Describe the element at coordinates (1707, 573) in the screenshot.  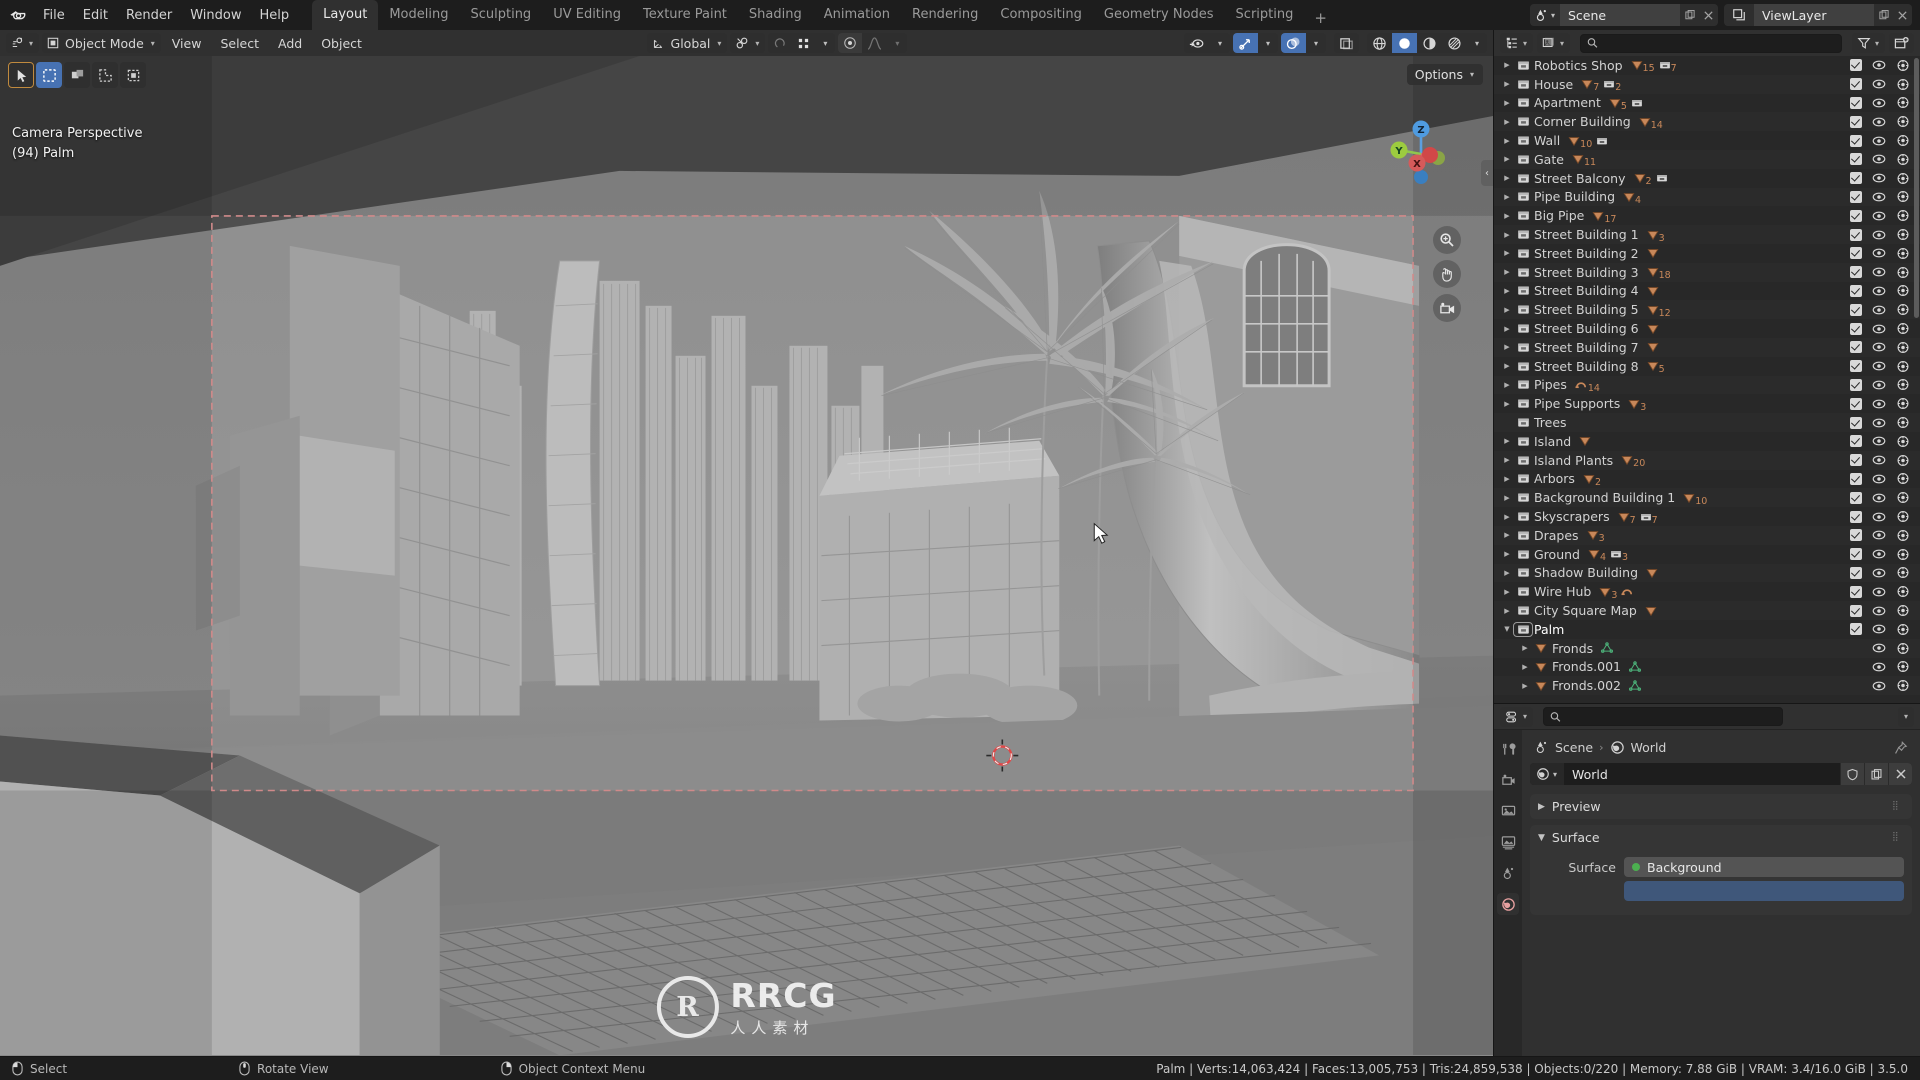
I see `outliner-row: ▶ Shadow Building` at that location.